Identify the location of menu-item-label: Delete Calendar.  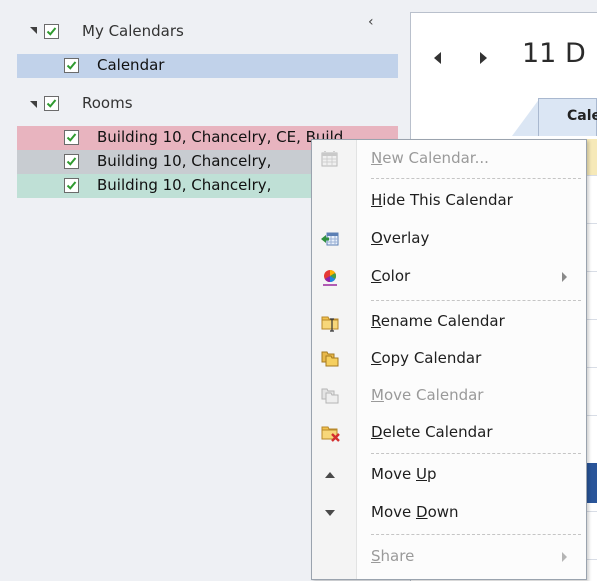
(432, 432).